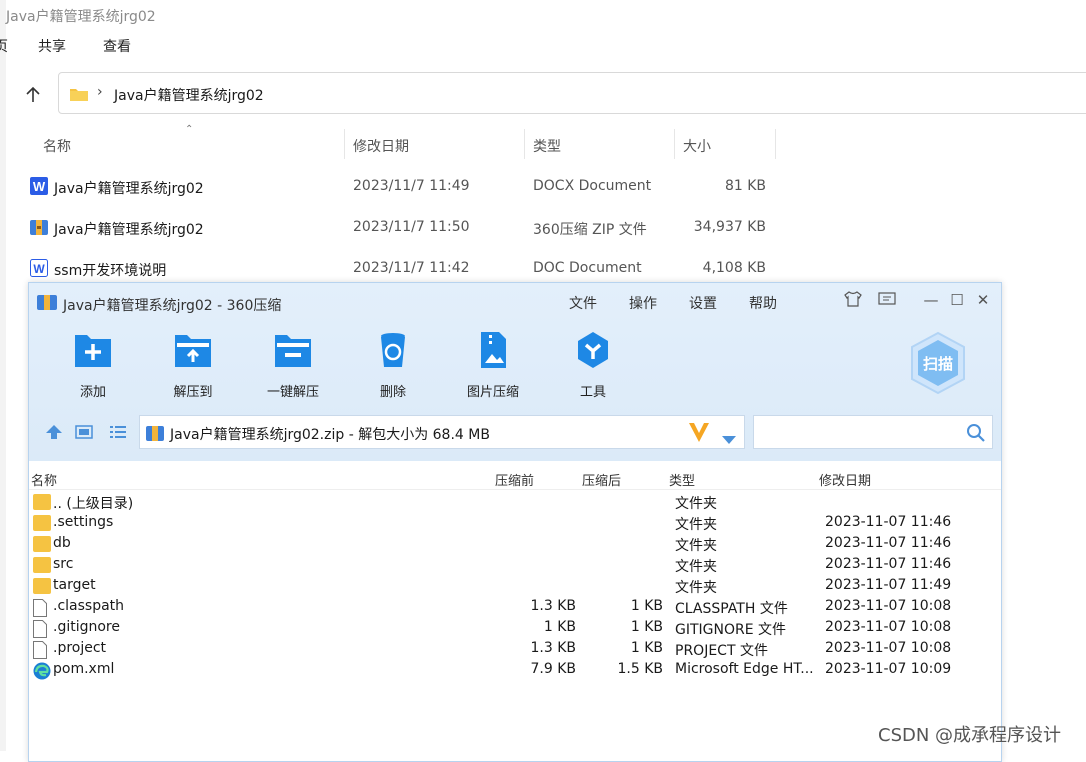  What do you see at coordinates (54, 434) in the screenshot?
I see `up-level-icon` at bounding box center [54, 434].